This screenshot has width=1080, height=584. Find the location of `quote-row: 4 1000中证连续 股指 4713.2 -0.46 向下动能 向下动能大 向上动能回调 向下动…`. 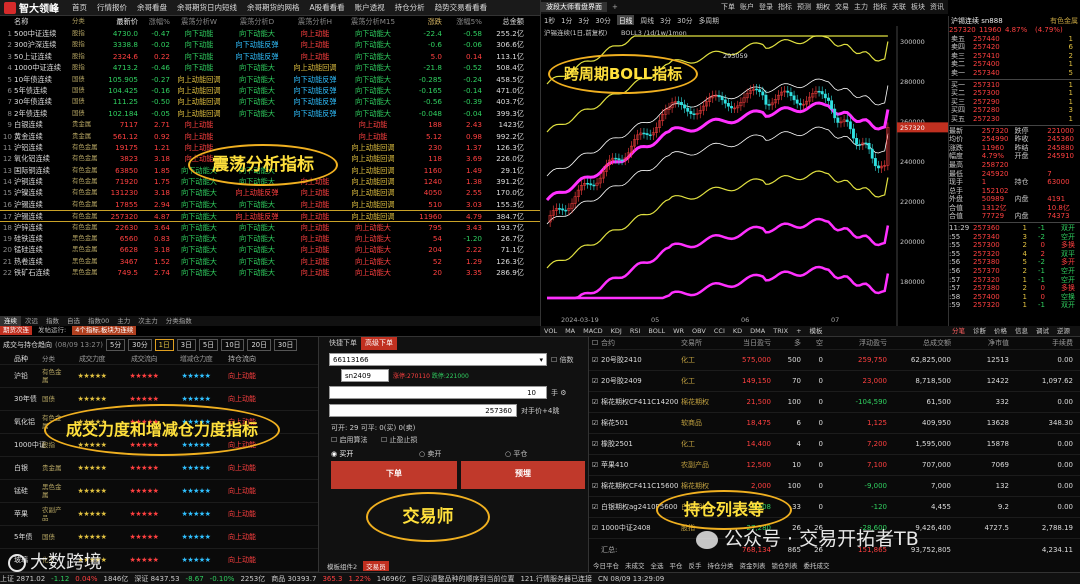

quote-row: 4 1000中证连续 股指 4713.2 -0.46 向下动能 向下动能大 向上动能回调 向下动… is located at coordinates (270, 67).